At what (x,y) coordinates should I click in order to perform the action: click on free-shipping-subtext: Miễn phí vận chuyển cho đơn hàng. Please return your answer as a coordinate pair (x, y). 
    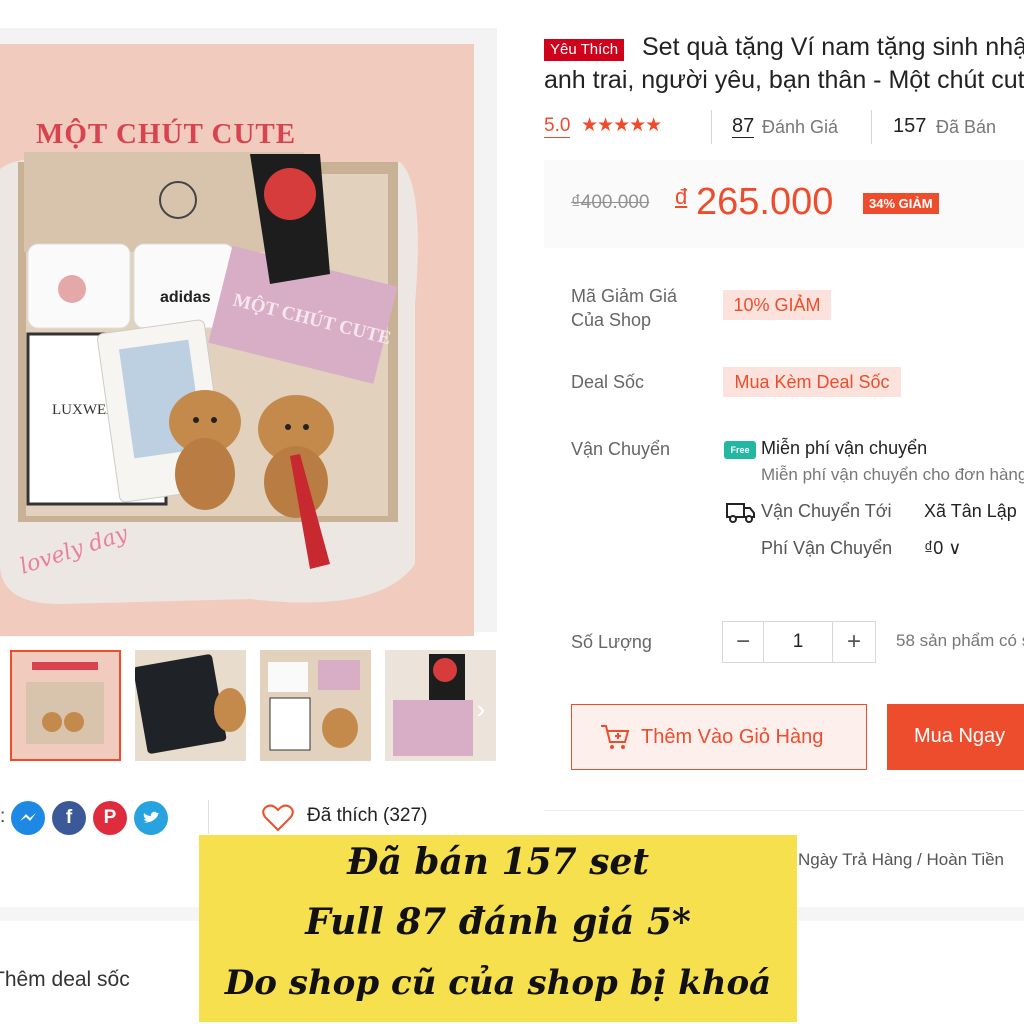
    Looking at the image, I should click on (892, 474).